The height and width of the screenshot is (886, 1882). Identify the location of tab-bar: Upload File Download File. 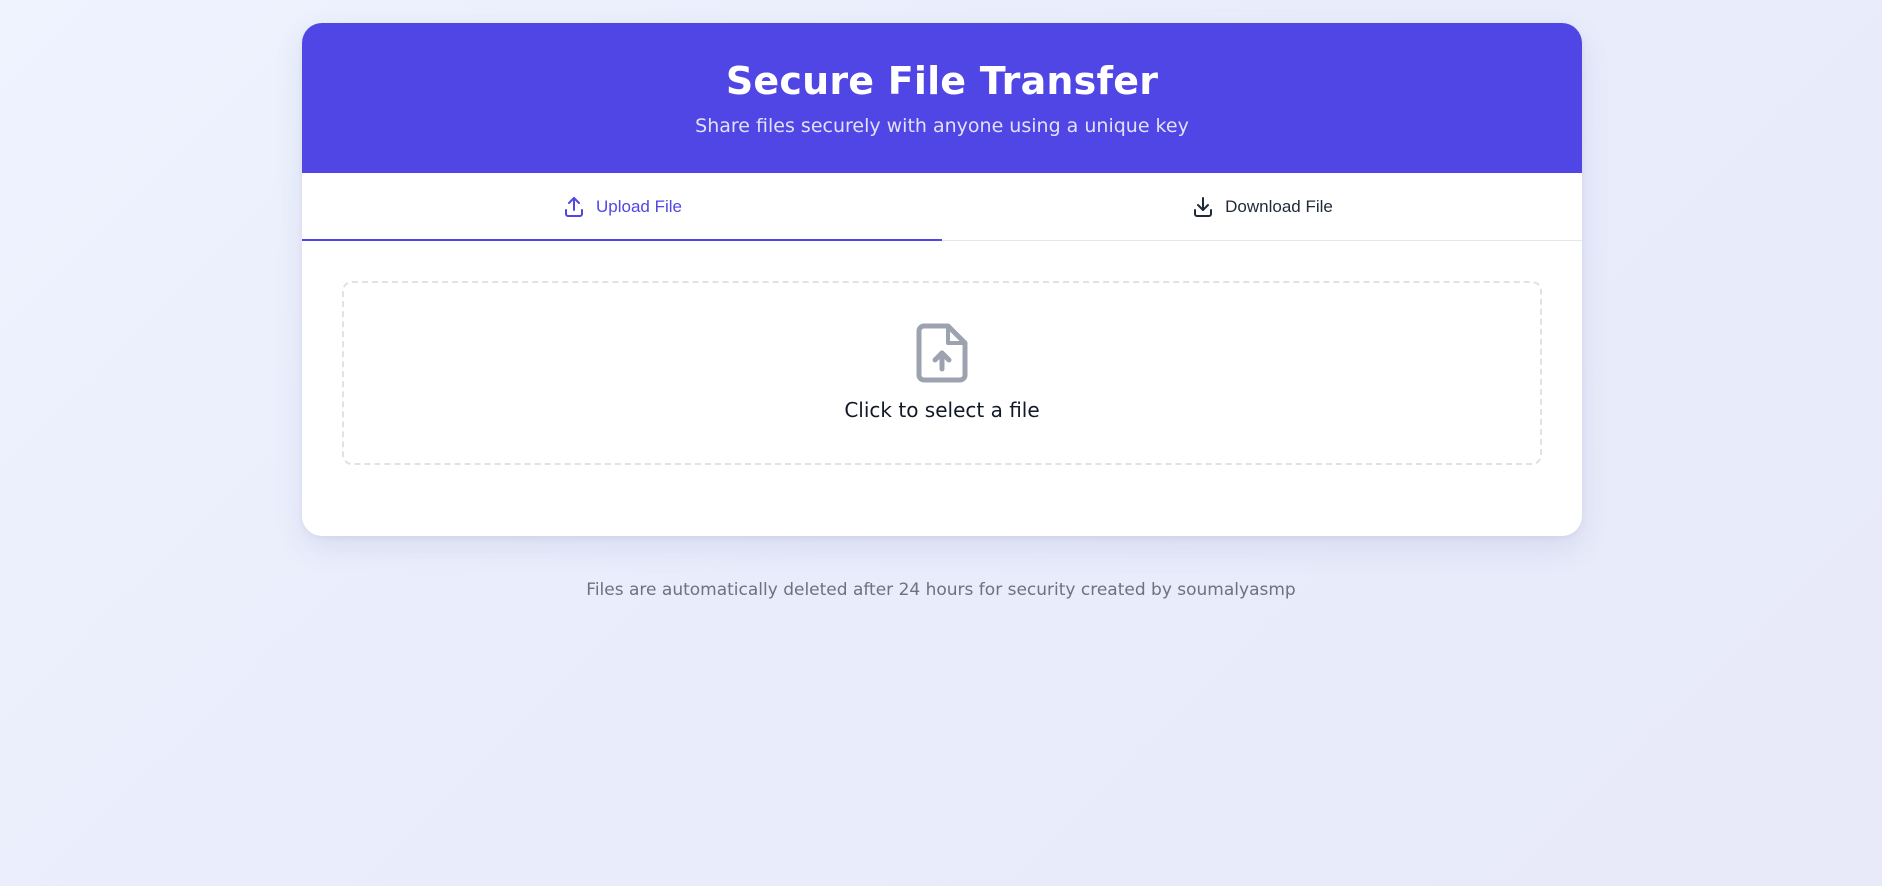
(942, 207).